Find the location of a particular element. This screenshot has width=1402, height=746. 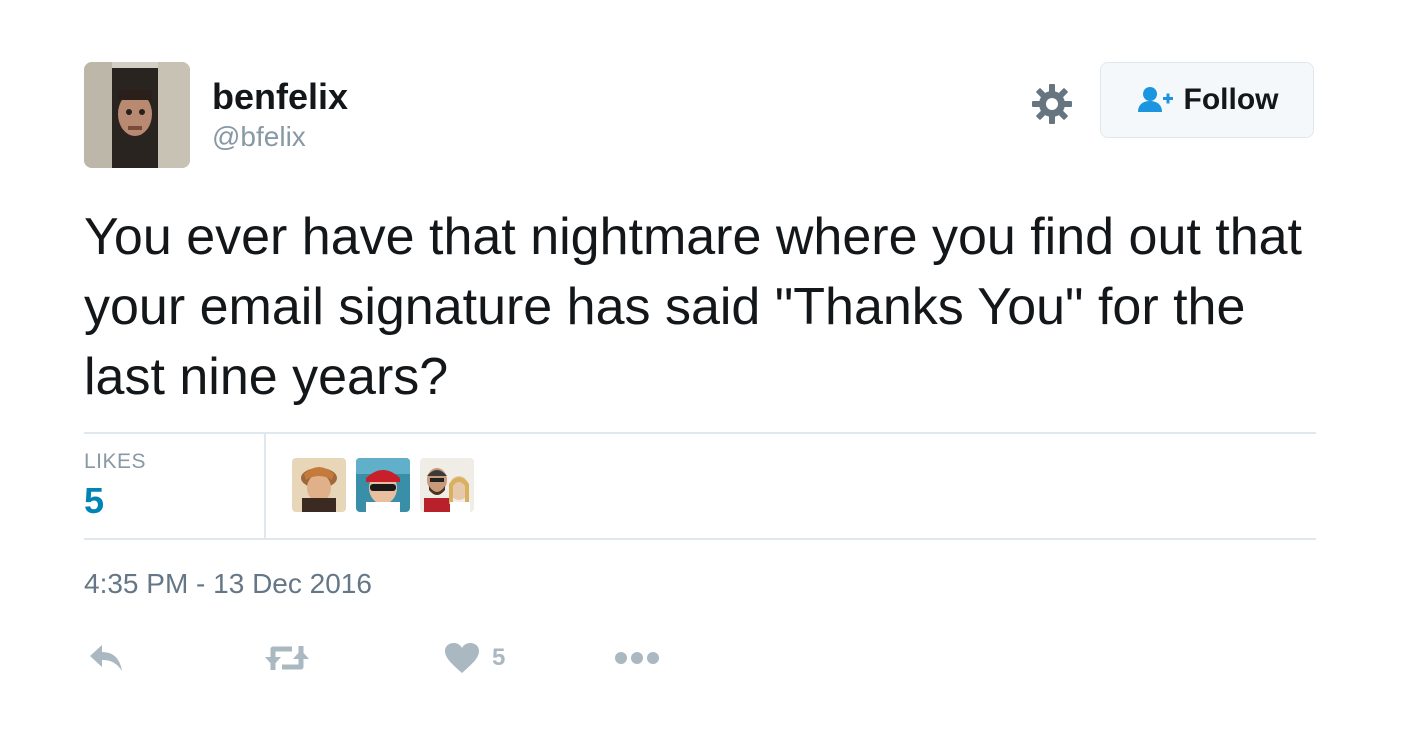

follow-button: Follow is located at coordinates (1207, 100).